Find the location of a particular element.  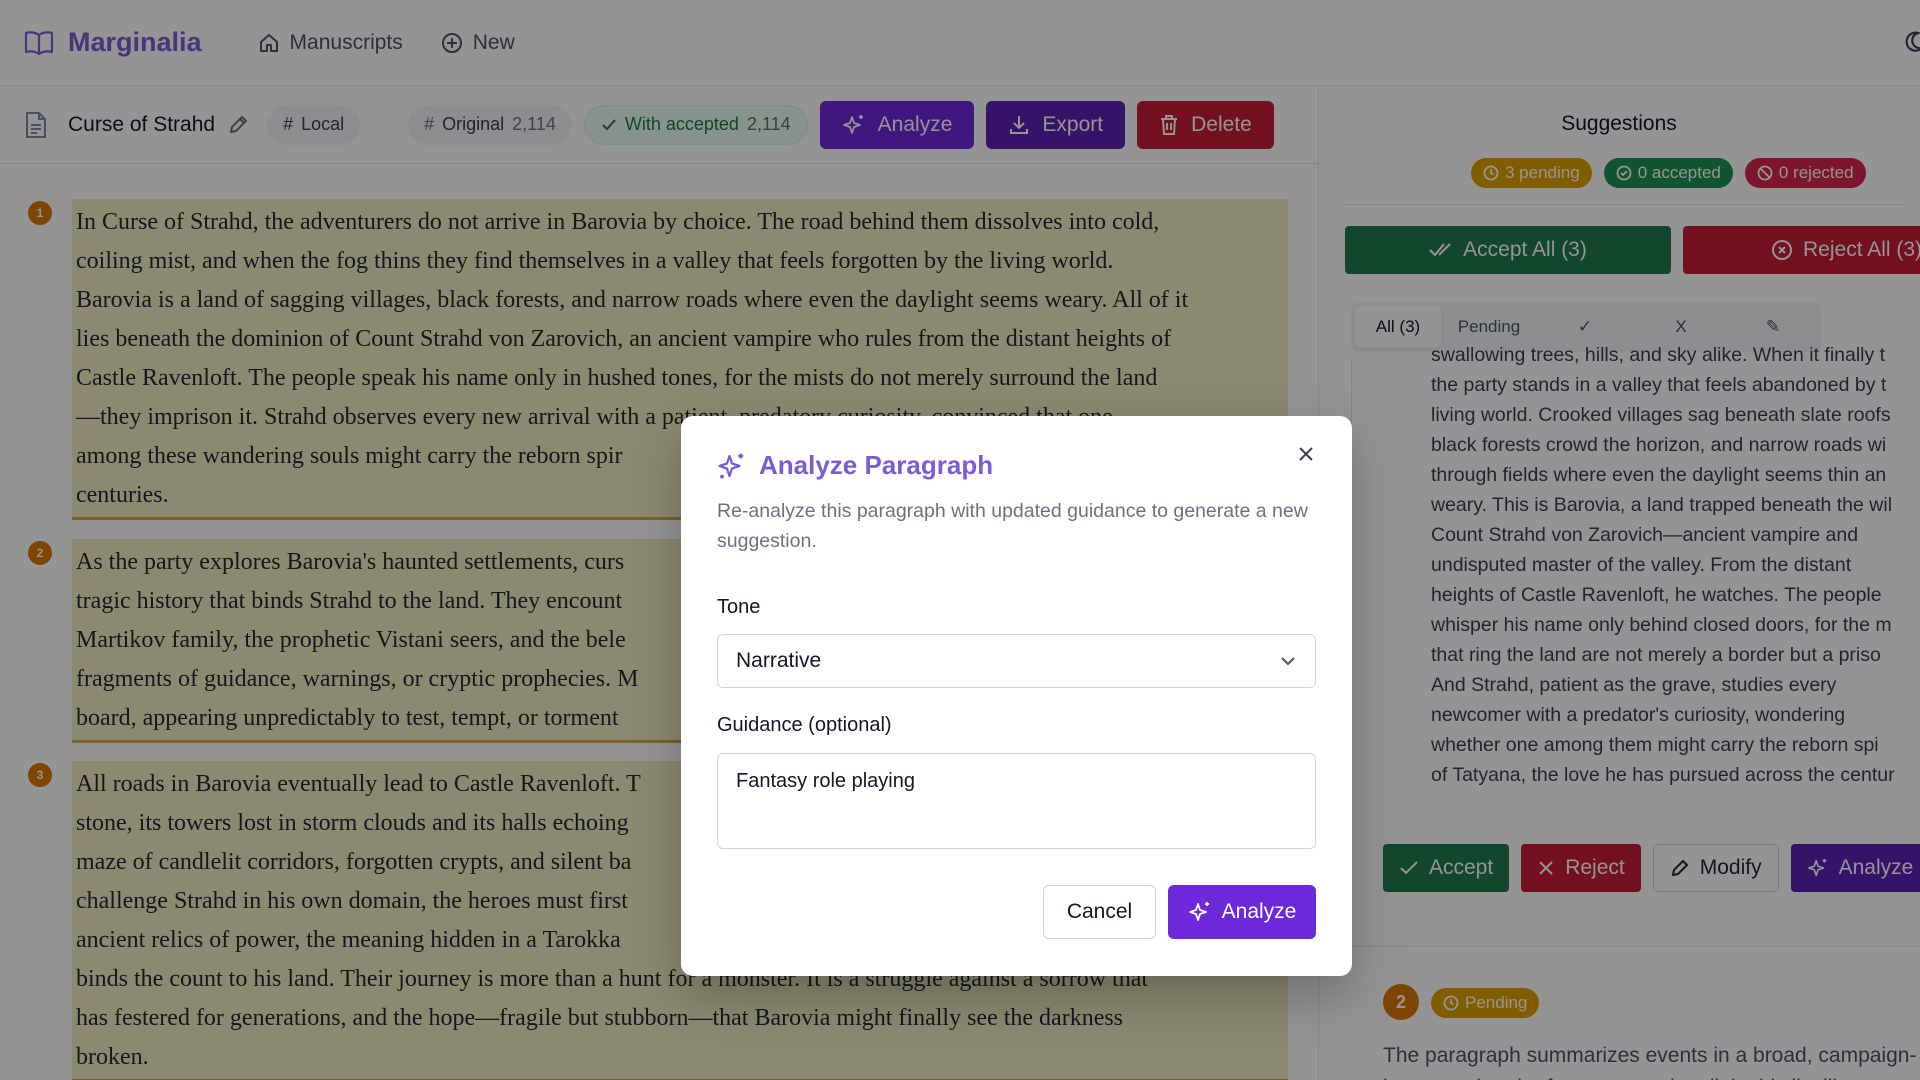

dialog-analyze-button: Analyze is located at coordinates (1242, 912).